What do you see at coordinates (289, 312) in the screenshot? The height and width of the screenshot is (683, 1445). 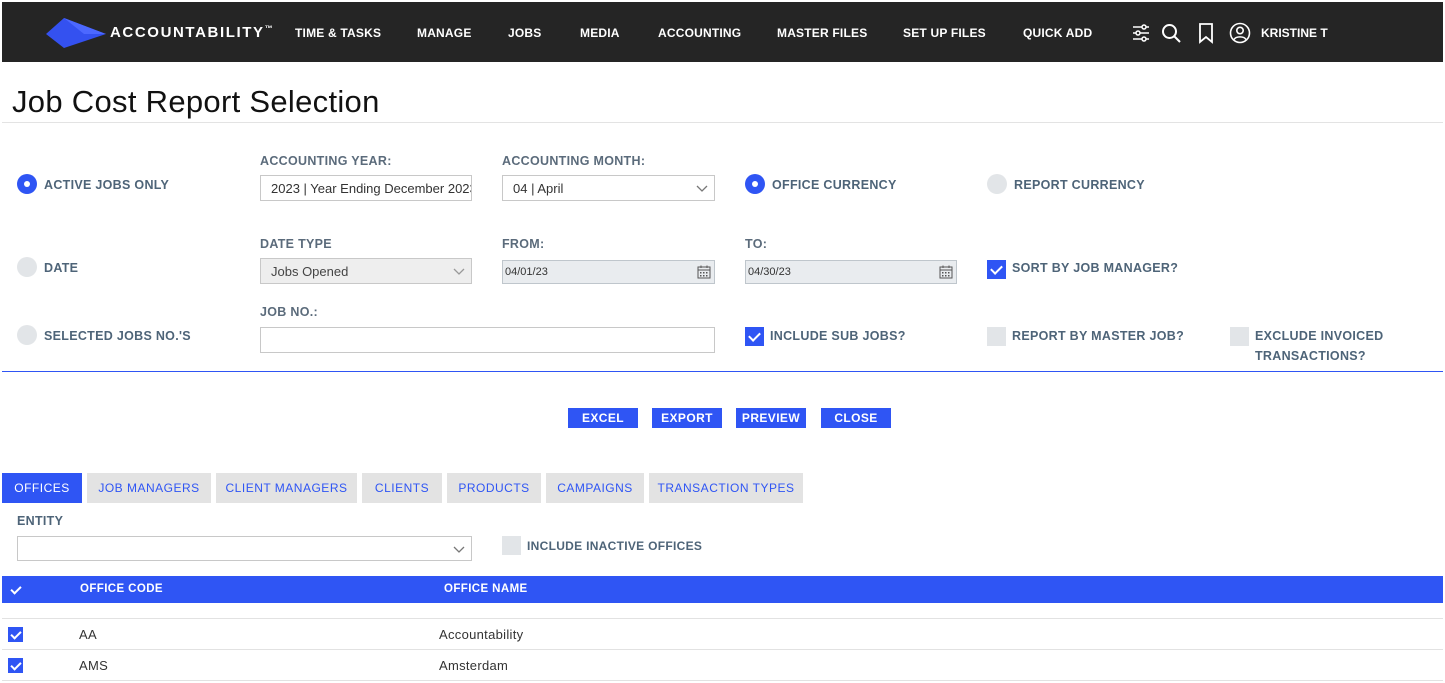 I see `job-no-label: JOB NO.:` at bounding box center [289, 312].